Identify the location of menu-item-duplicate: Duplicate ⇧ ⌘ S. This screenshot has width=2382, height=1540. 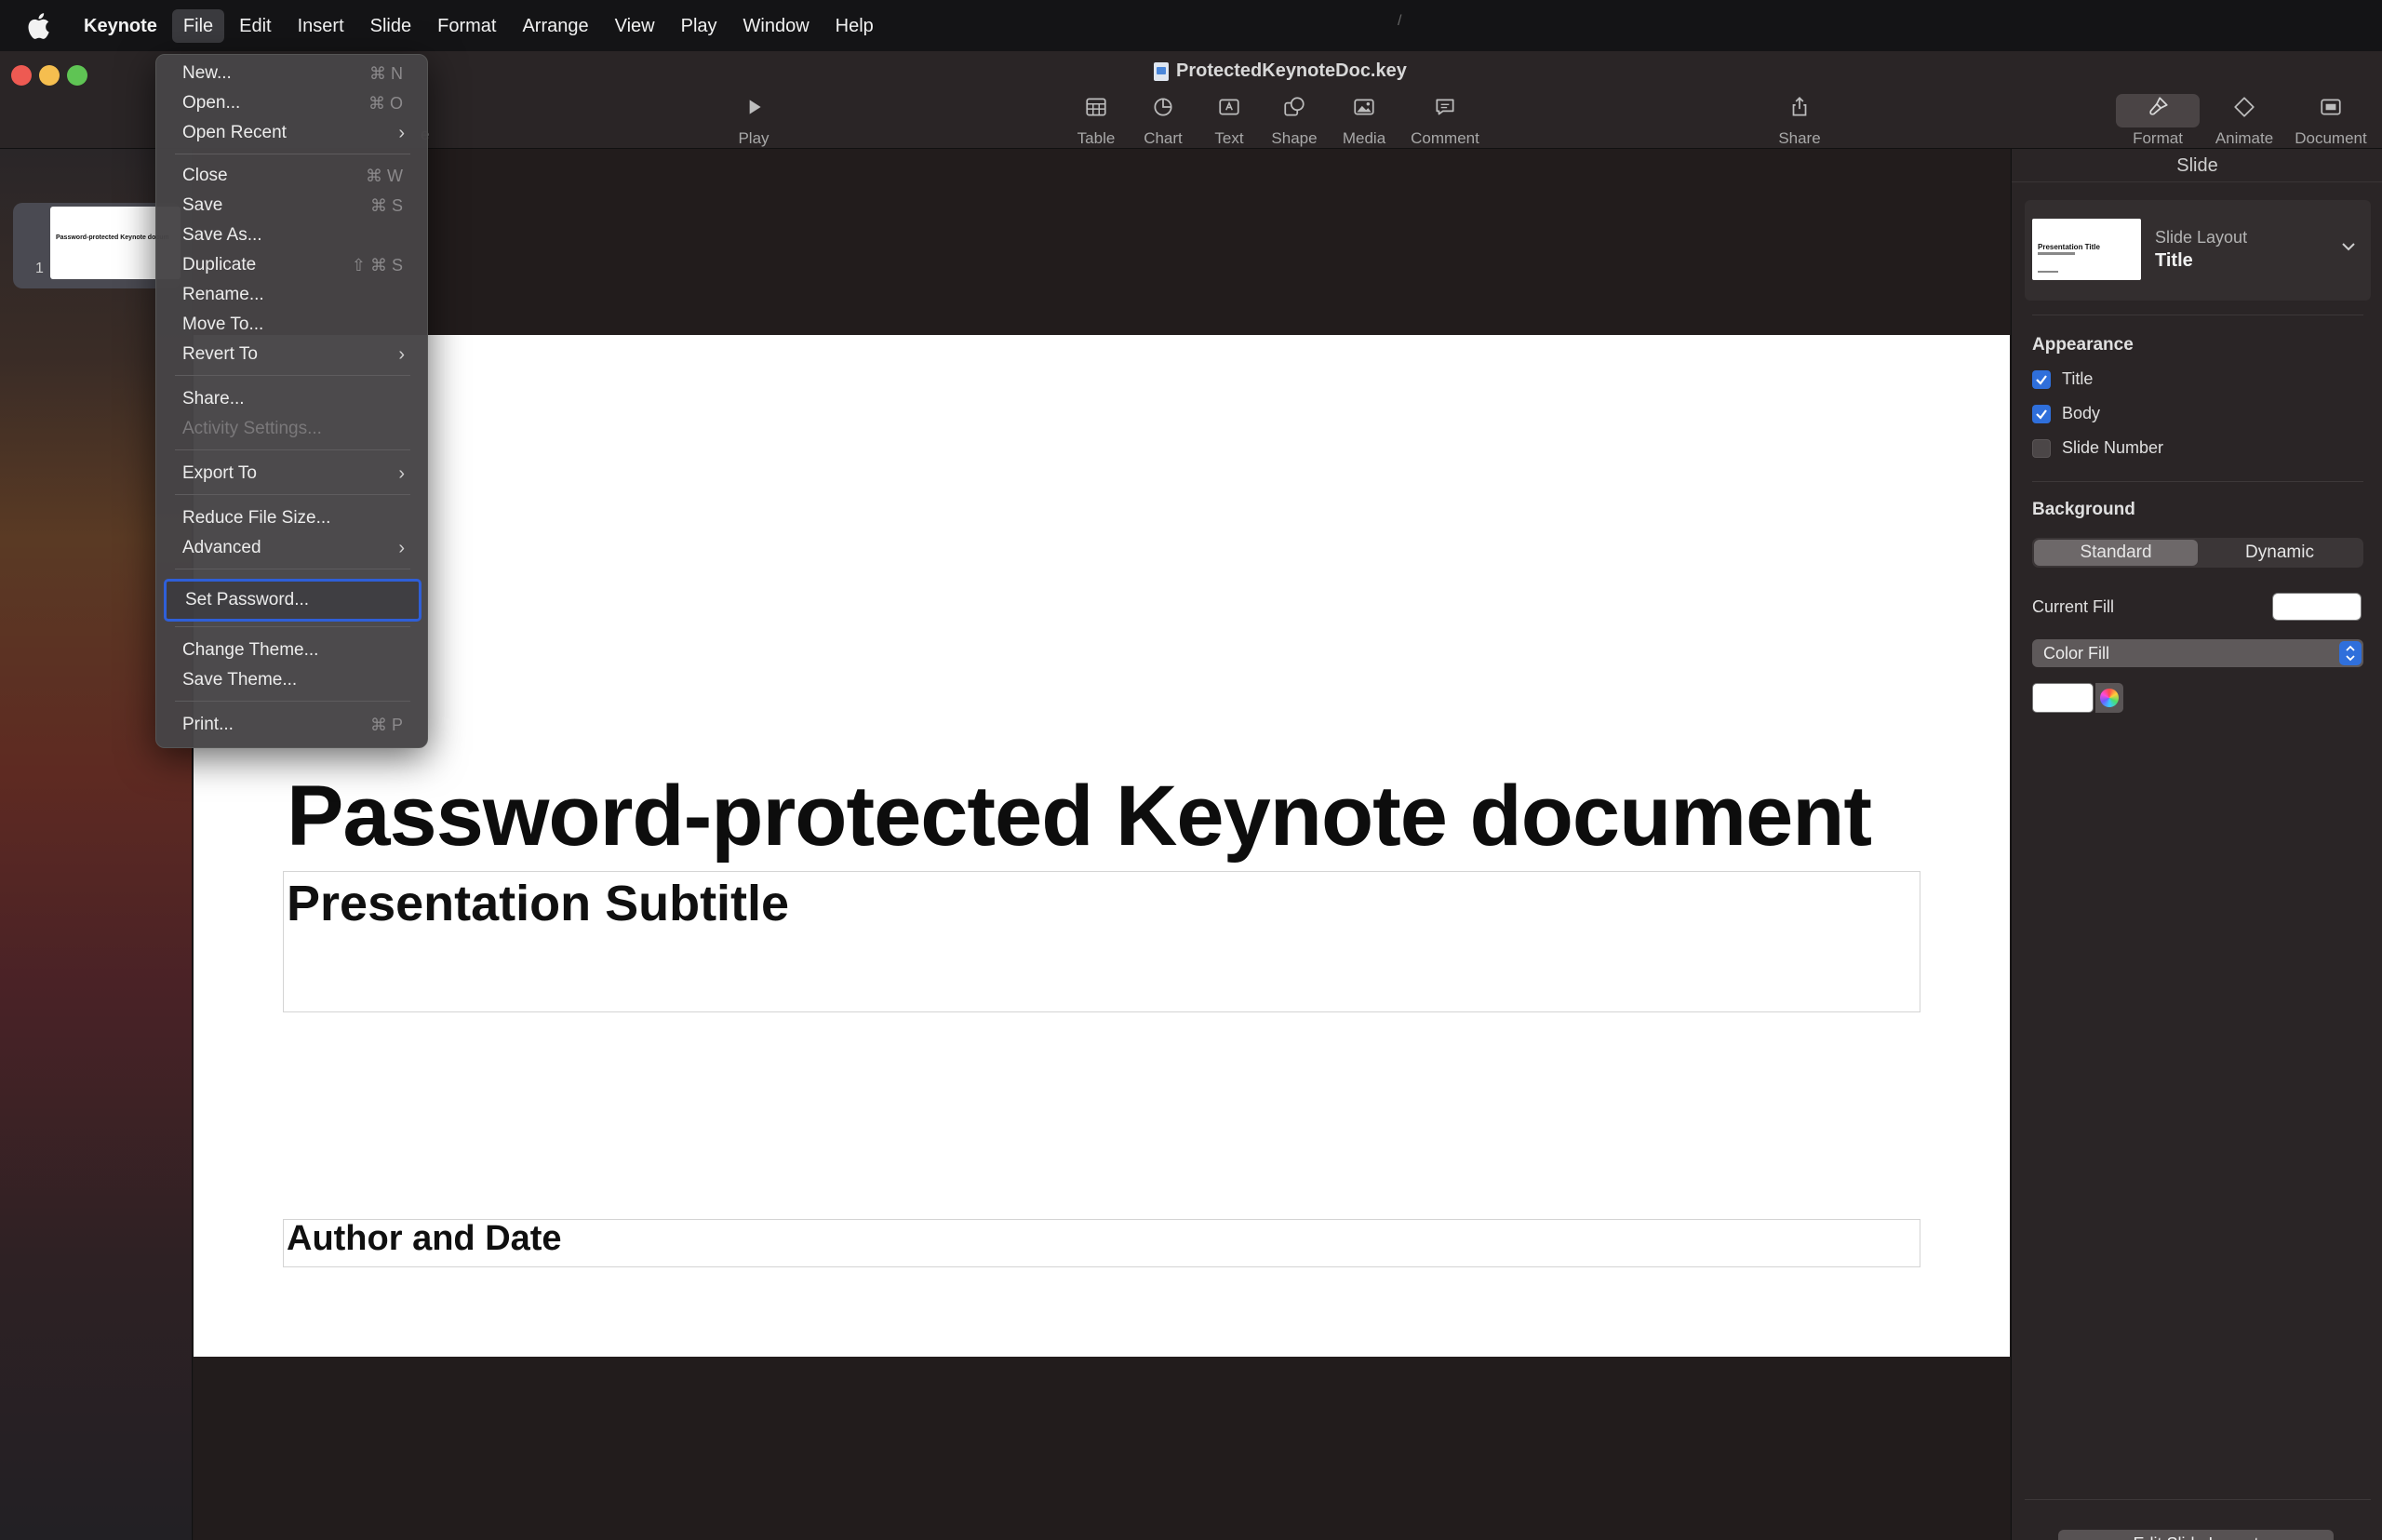
(293, 265).